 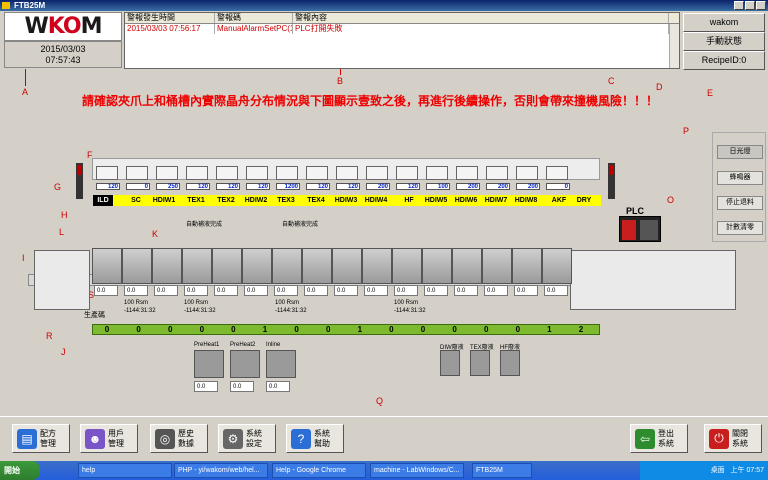 I want to click on light-button: 日光燈, so click(x=740, y=152).